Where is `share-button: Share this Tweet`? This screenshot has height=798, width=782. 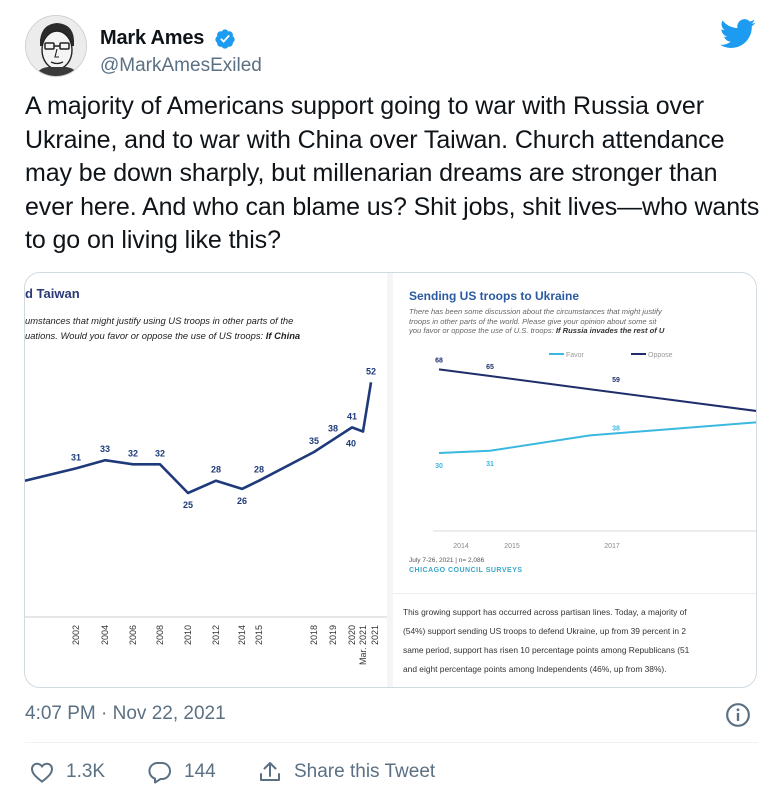 share-button: Share this Tweet is located at coordinates (346, 772).